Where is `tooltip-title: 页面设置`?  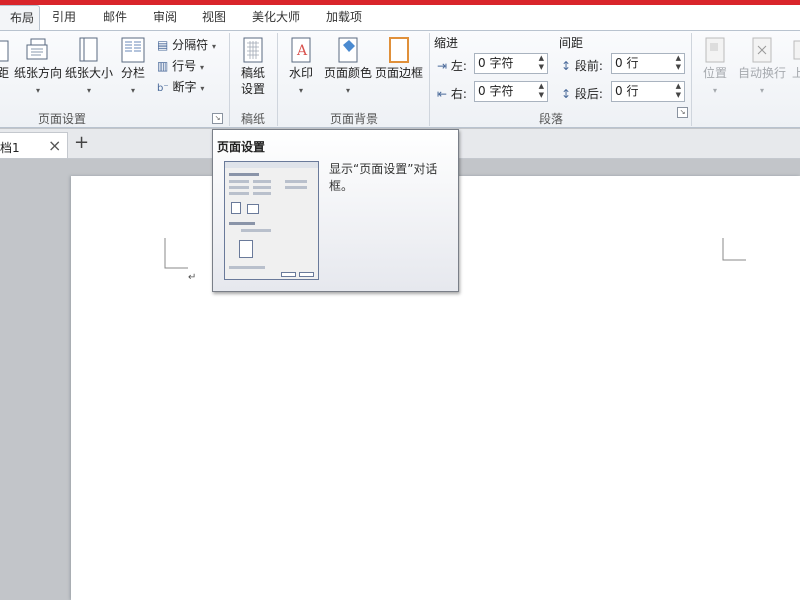
tooltip-title: 页面设置 is located at coordinates (241, 147).